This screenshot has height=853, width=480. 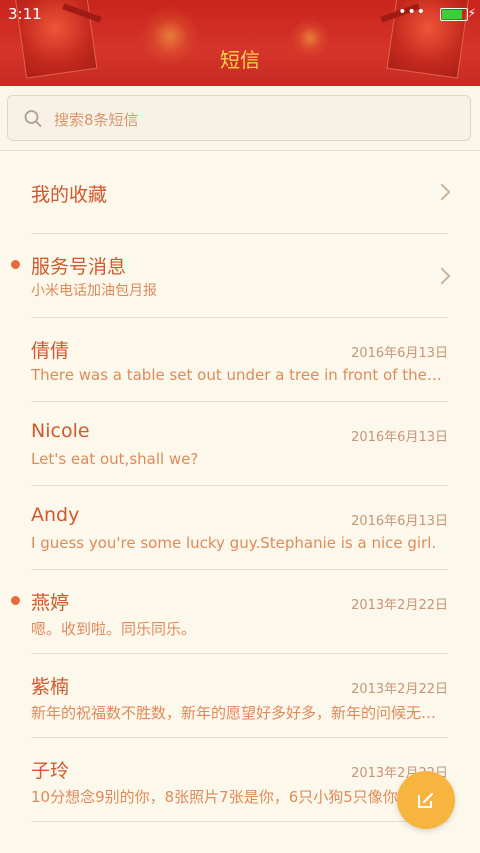 I want to click on conversation-snippet: 小米电话加油包月报, so click(x=94, y=291).